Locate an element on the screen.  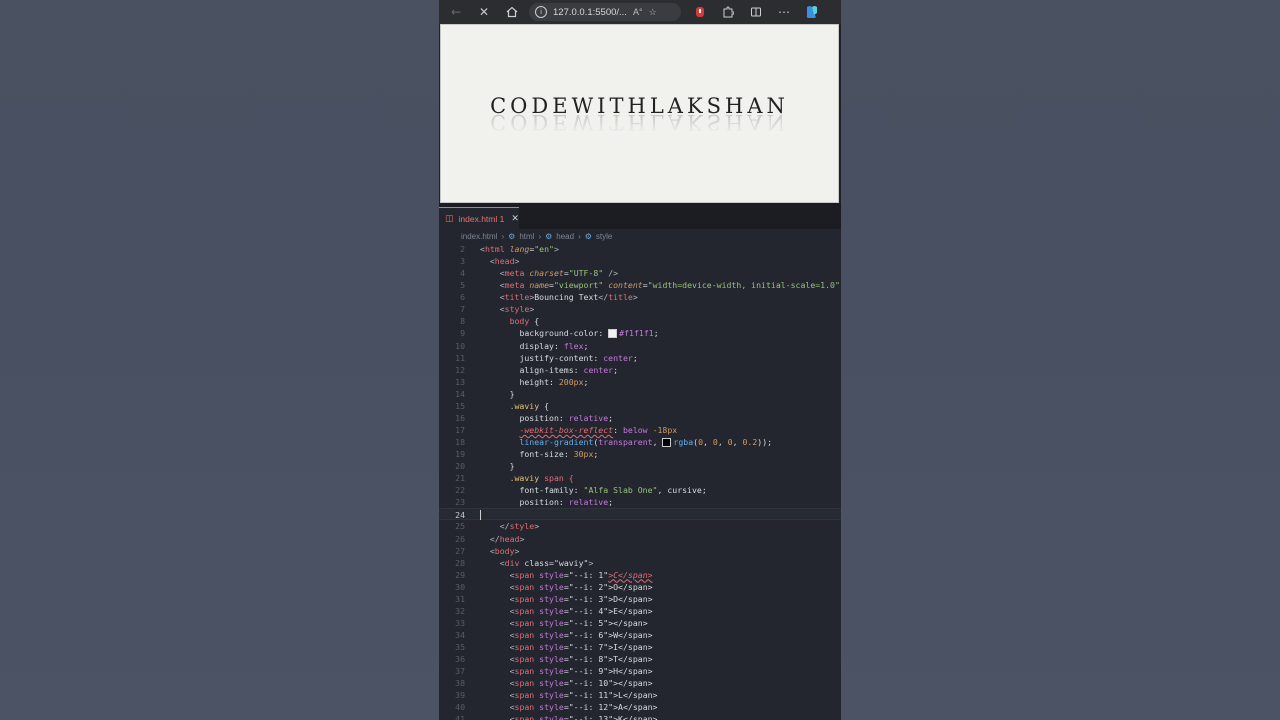
line-number: 28 is located at coordinates (460, 562).